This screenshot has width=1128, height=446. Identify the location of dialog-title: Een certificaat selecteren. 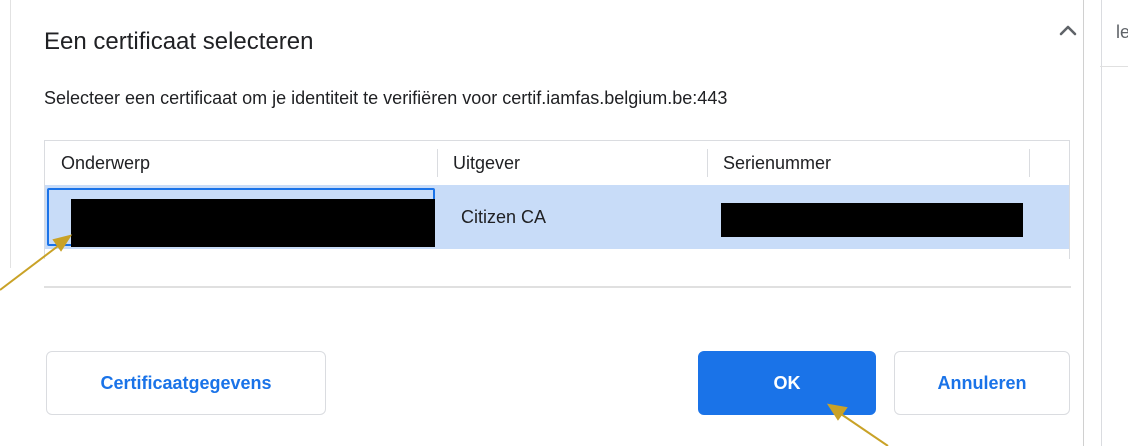
(179, 41).